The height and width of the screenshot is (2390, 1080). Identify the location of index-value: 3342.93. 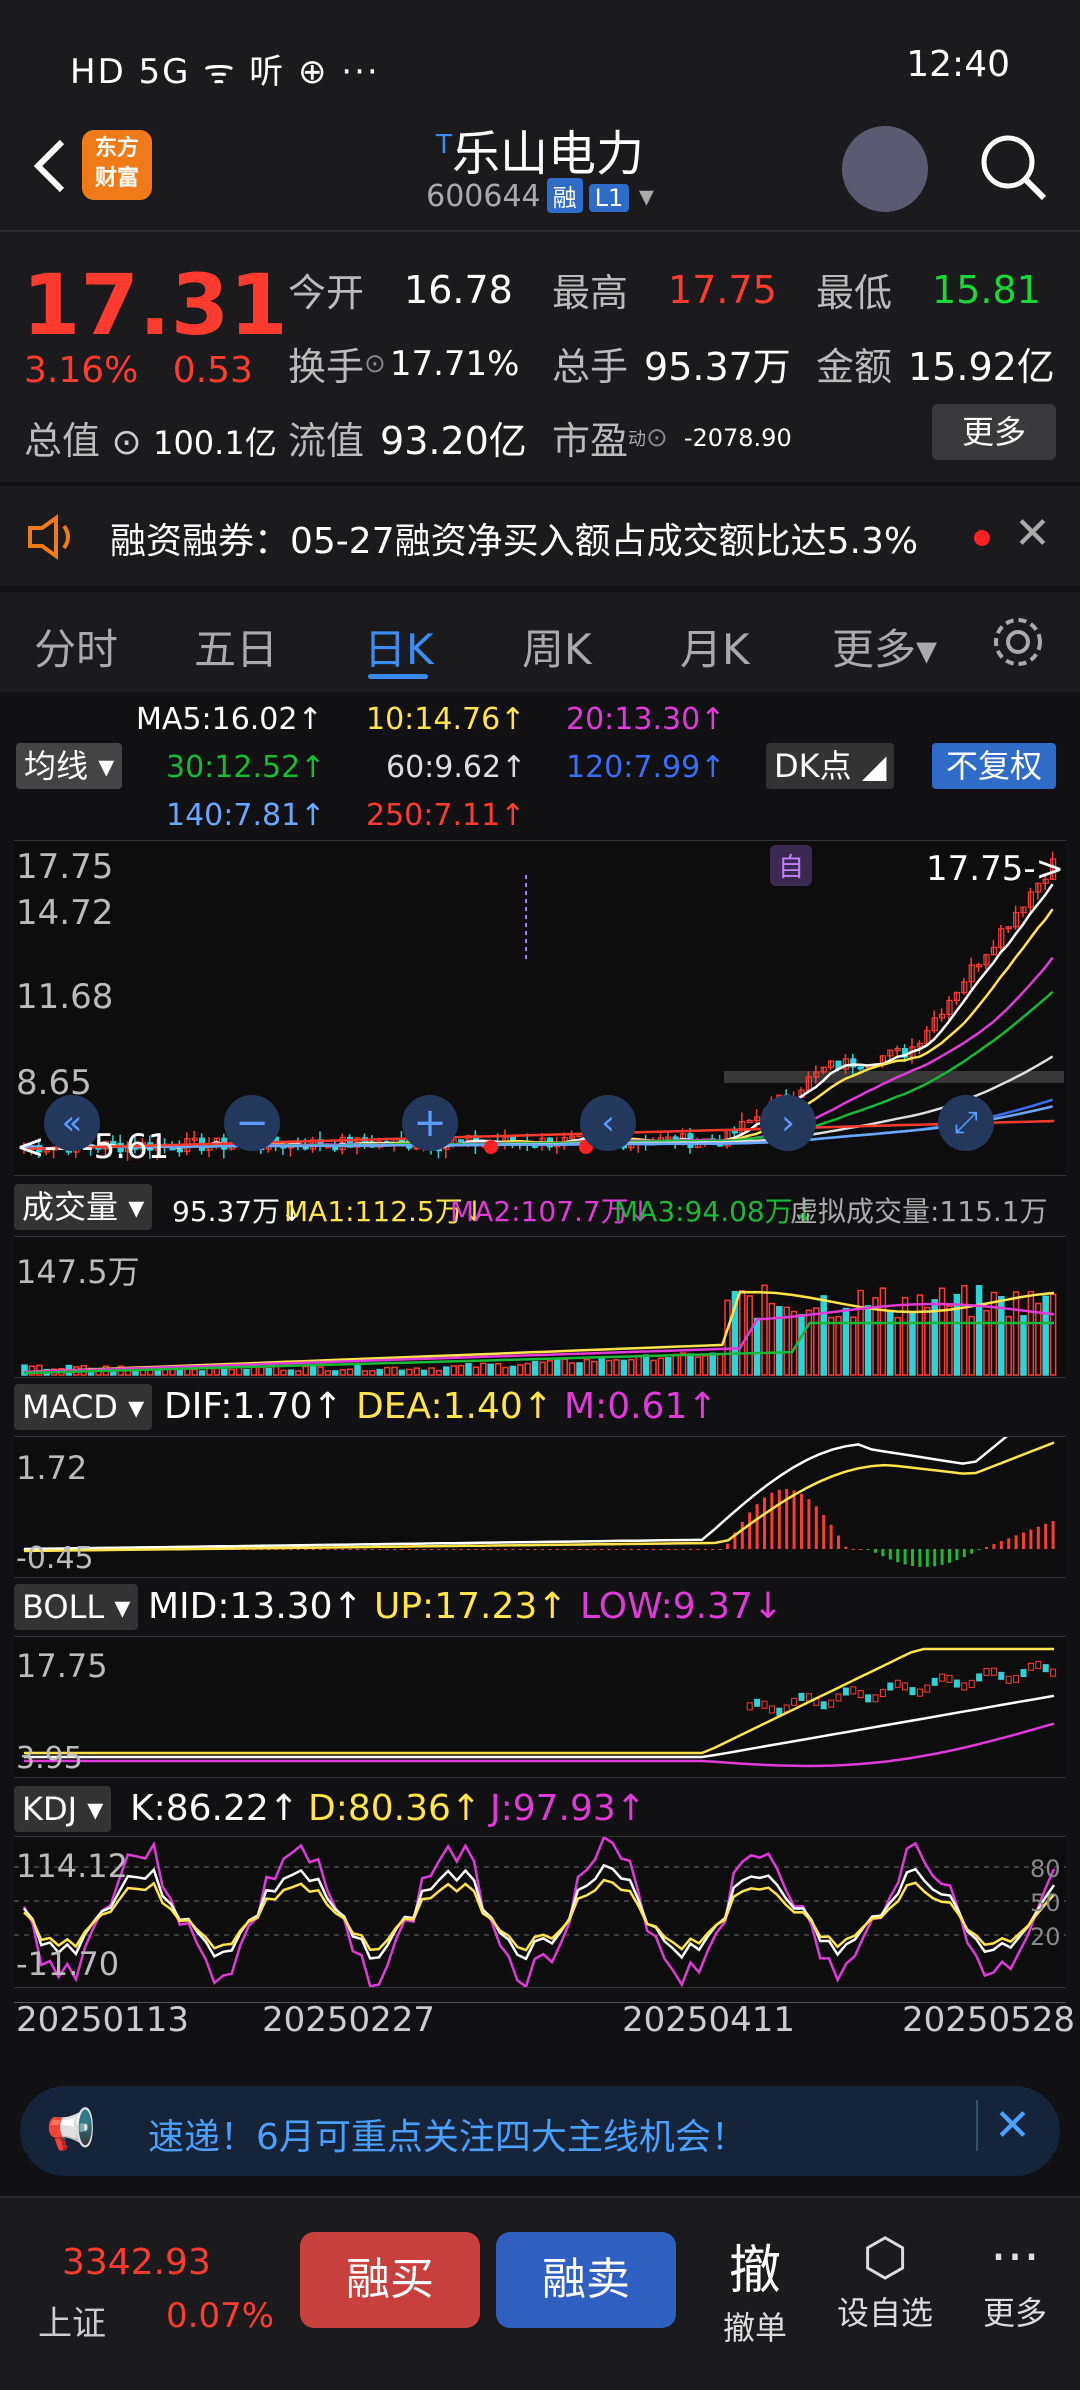
(136, 2262).